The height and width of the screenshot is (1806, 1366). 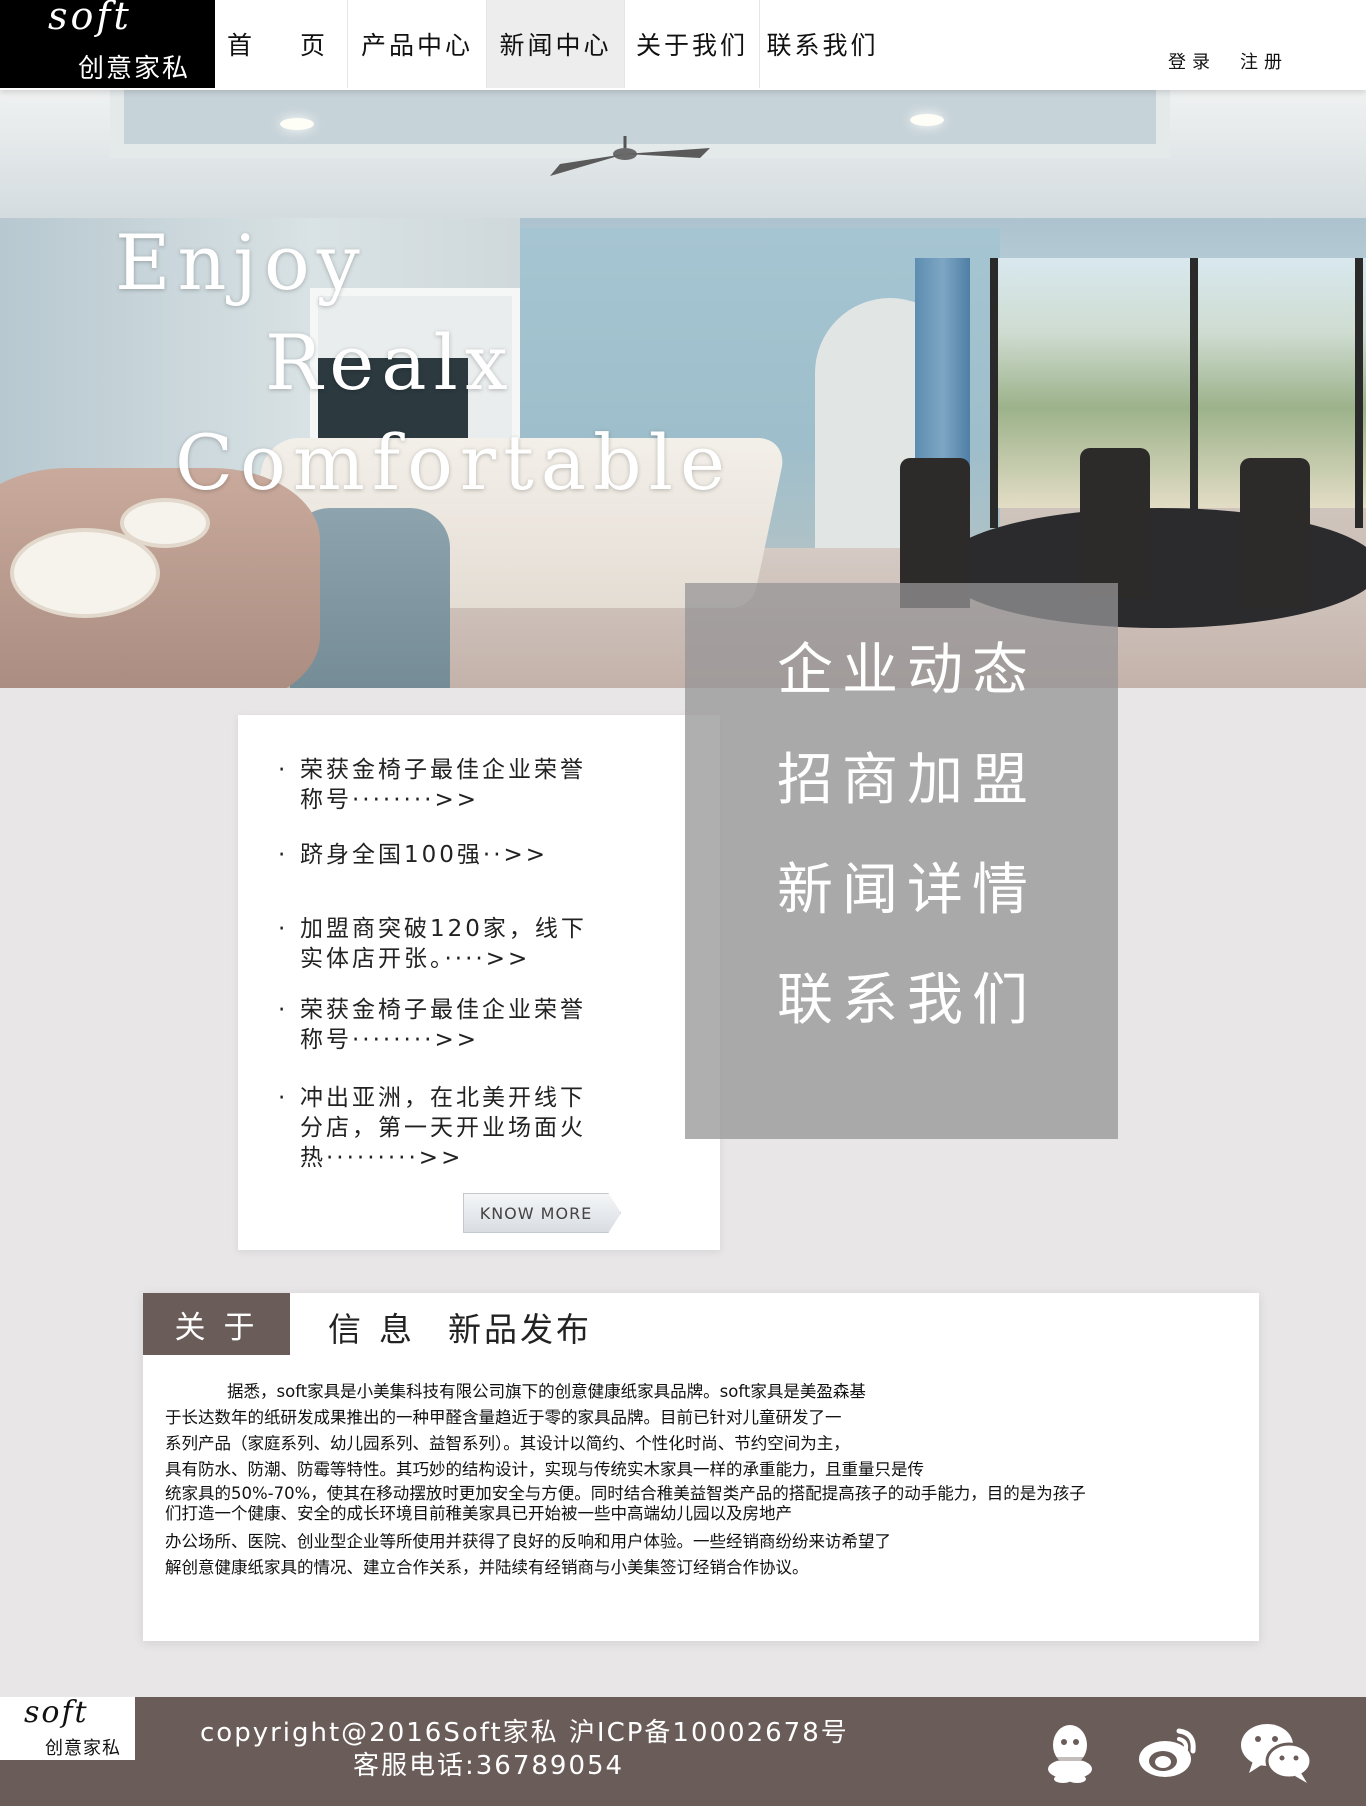 I want to click on news-item: · 加盟商突破120家，线下实体店开张。····>>, so click(x=438, y=944).